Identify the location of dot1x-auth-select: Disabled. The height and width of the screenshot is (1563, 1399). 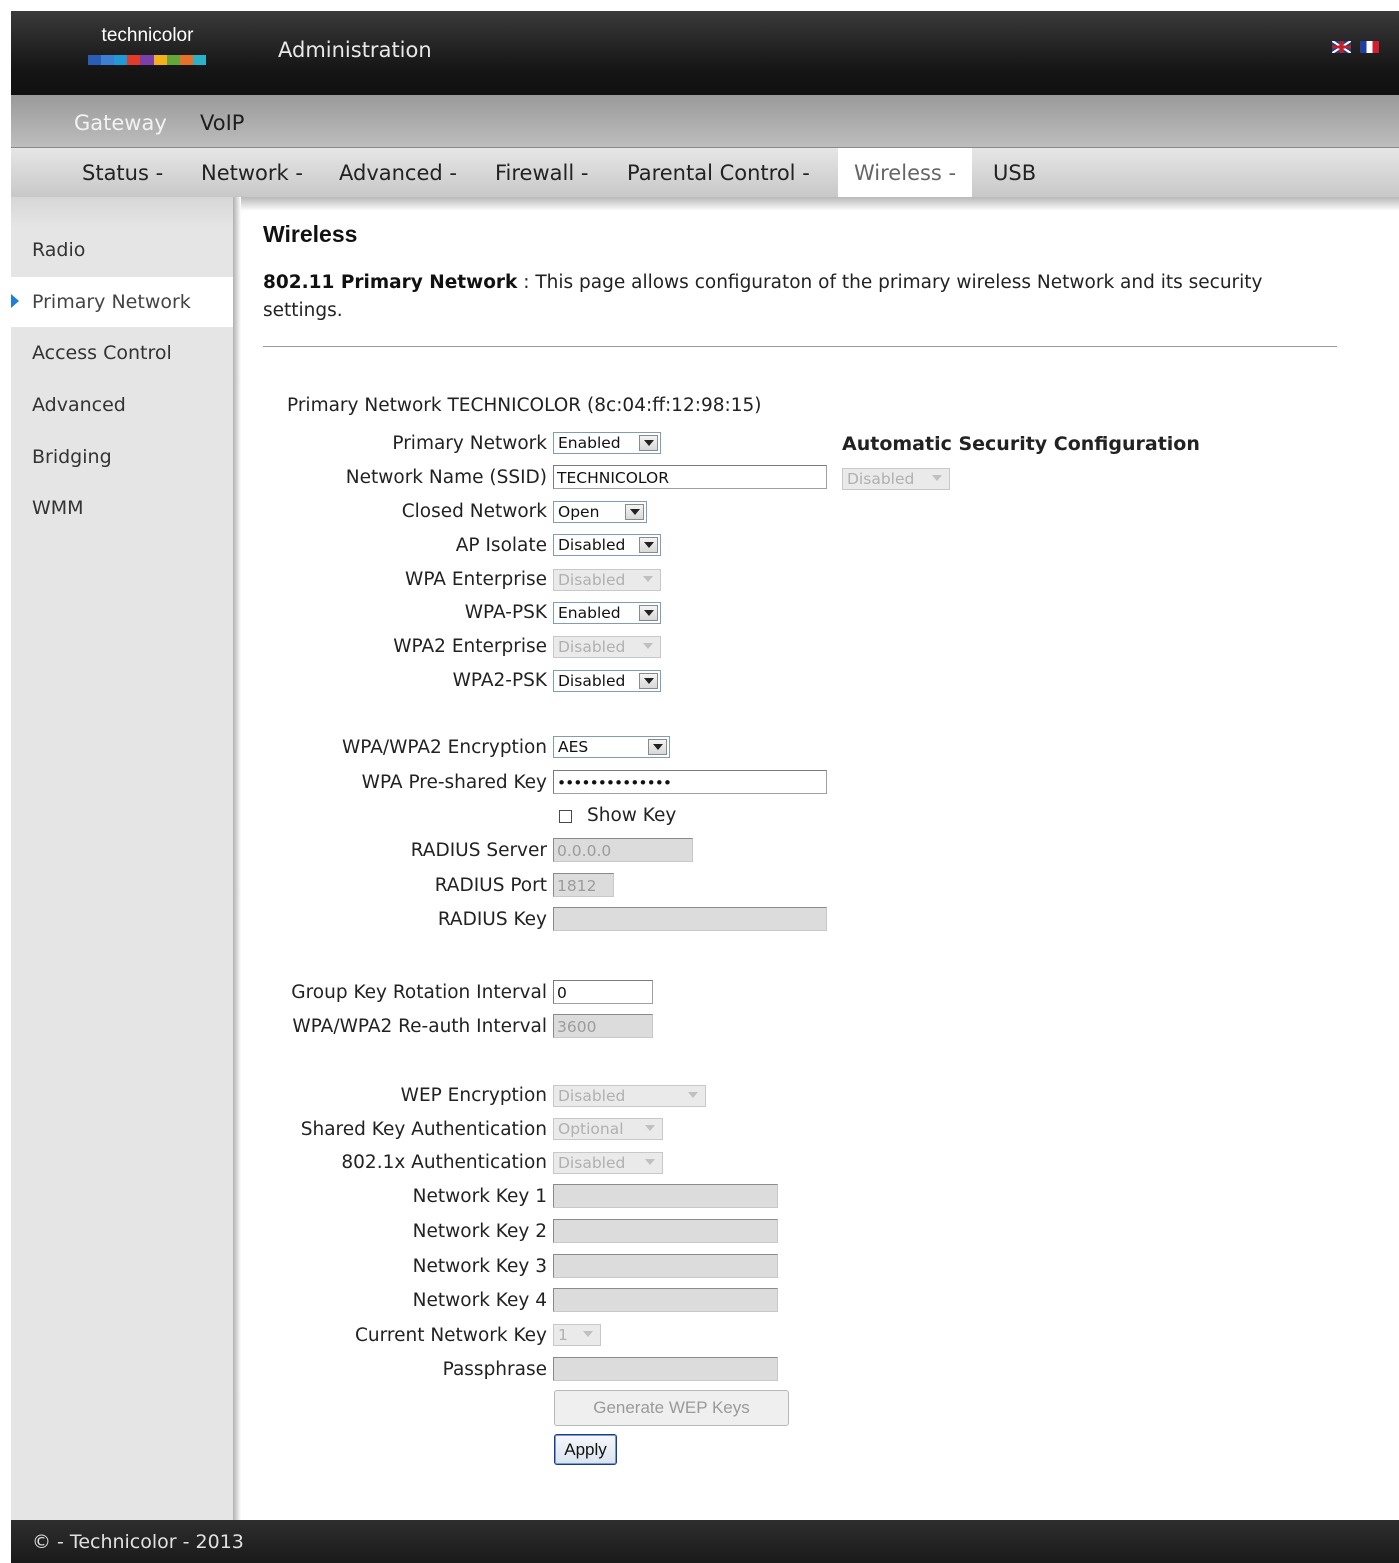
(608, 1163).